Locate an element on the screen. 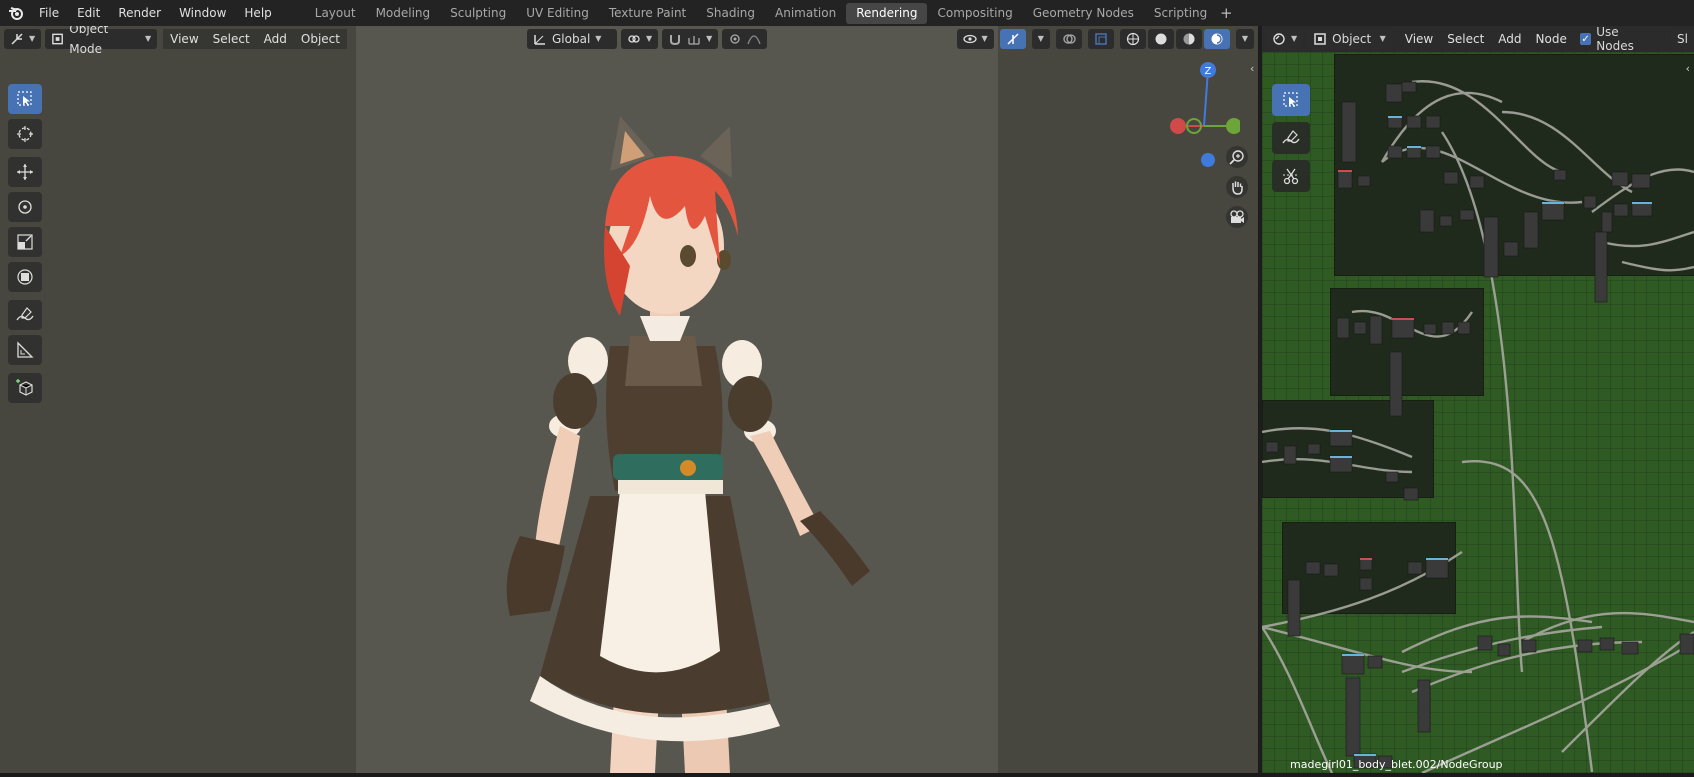  menu-render: Render is located at coordinates (139, 13).